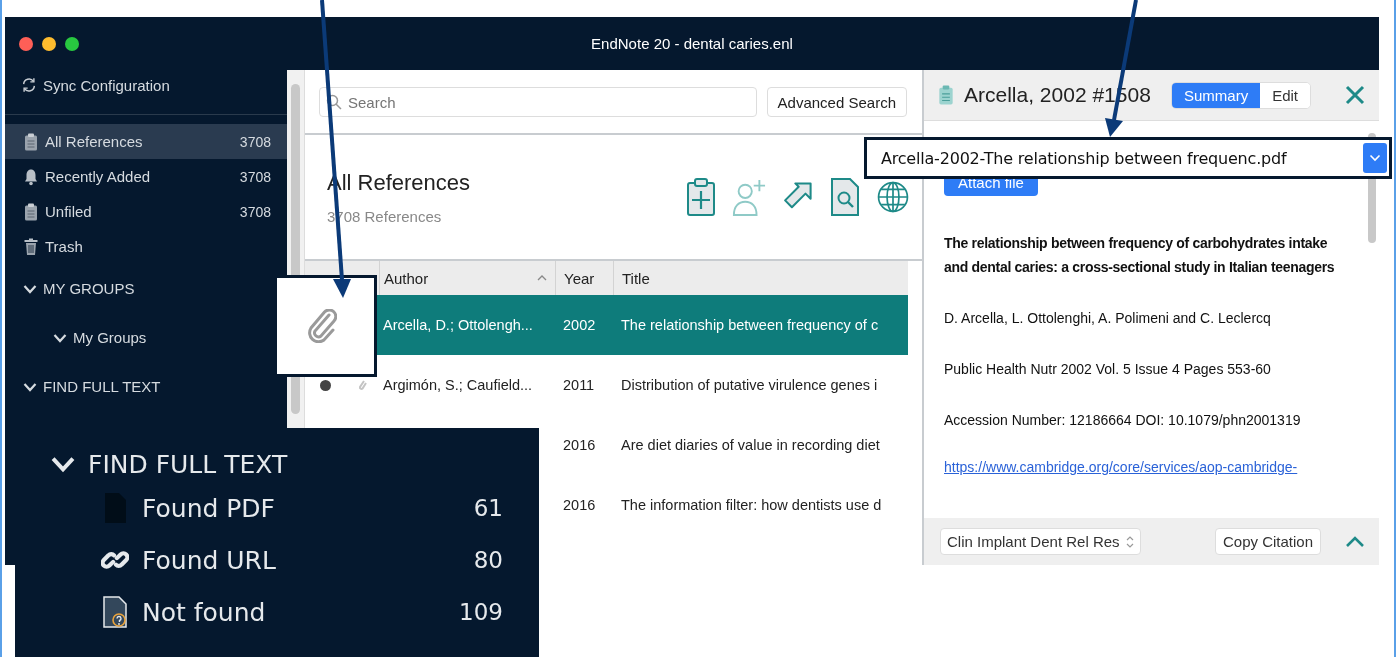 The image size is (1396, 657). I want to click on new-reference-icon, so click(701, 197).